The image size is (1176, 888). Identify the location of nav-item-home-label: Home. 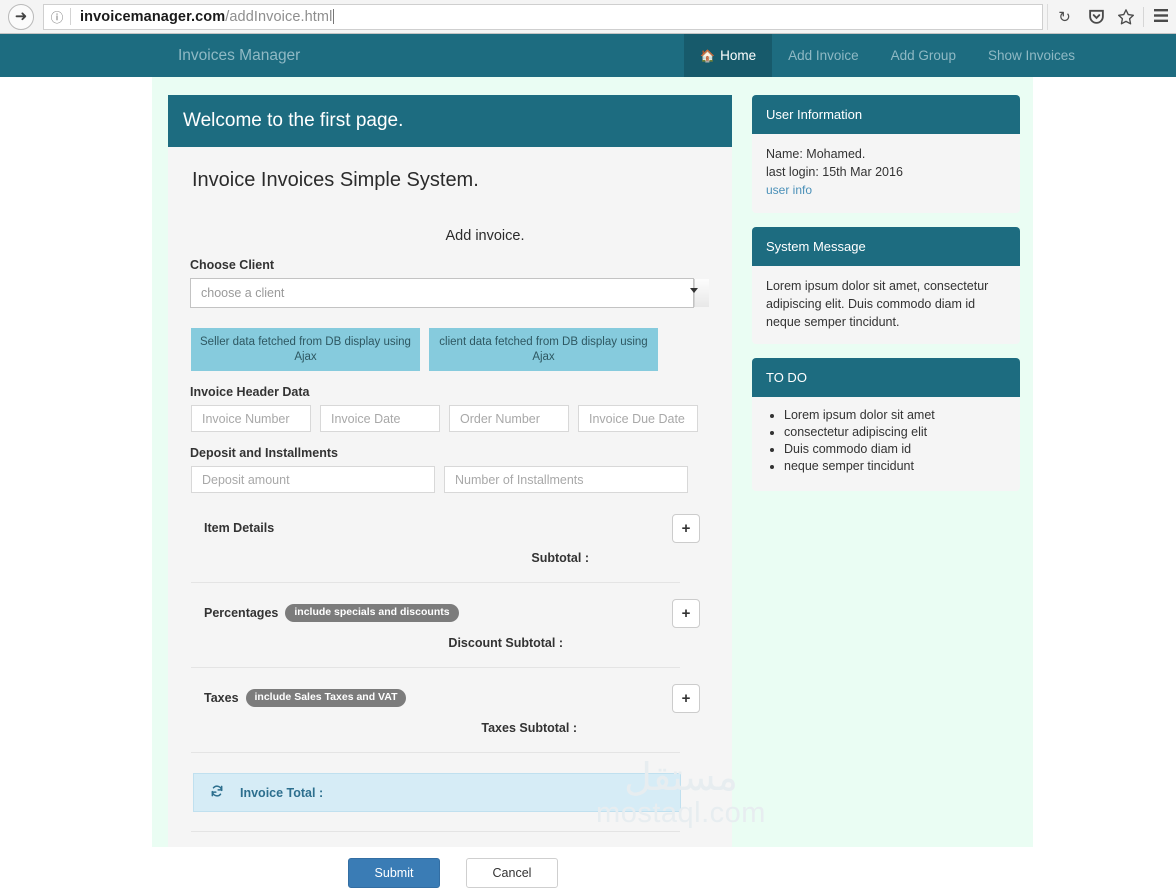
(738, 55).